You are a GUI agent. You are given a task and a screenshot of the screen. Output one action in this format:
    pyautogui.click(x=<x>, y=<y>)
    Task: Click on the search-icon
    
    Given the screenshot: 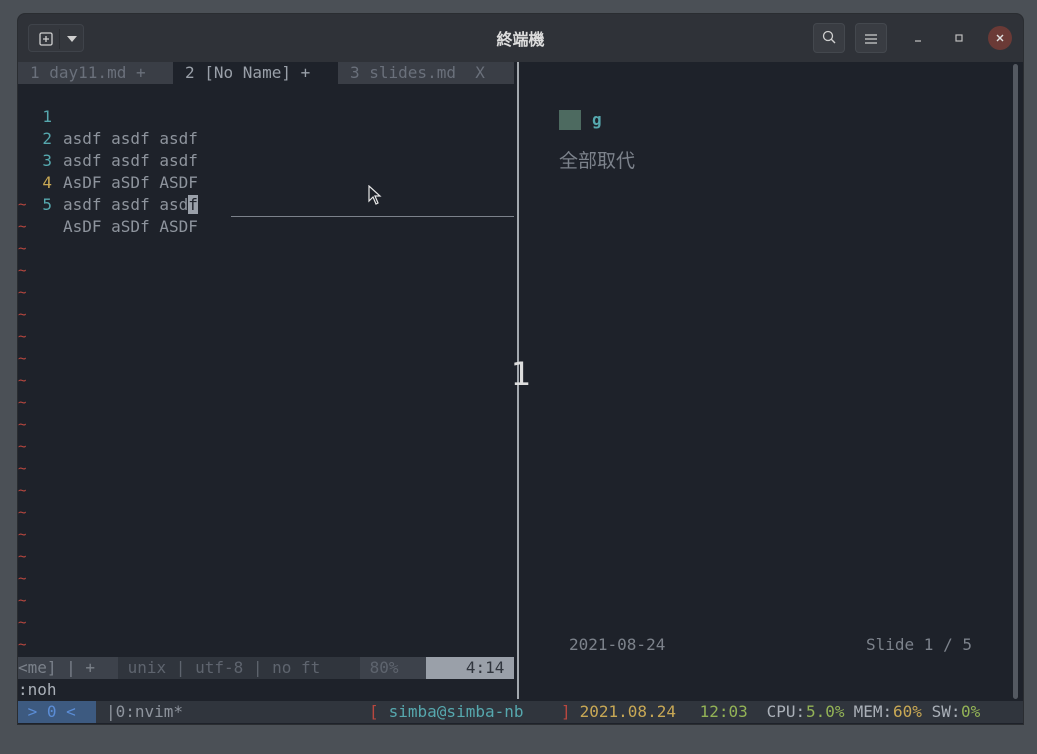 What is the action you would take?
    pyautogui.click(x=829, y=38)
    